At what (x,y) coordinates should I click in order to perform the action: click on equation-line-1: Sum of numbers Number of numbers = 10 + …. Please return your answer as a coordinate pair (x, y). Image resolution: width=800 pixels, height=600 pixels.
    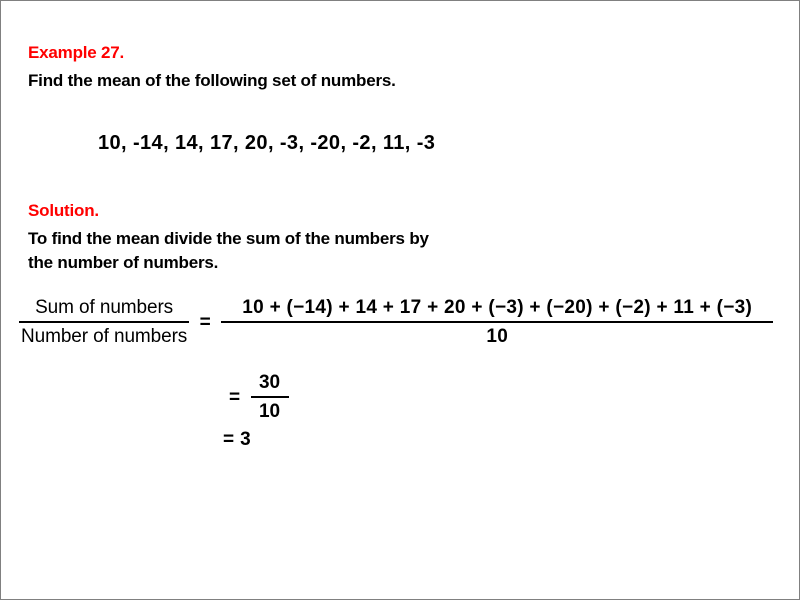
    Looking at the image, I should click on (396, 322).